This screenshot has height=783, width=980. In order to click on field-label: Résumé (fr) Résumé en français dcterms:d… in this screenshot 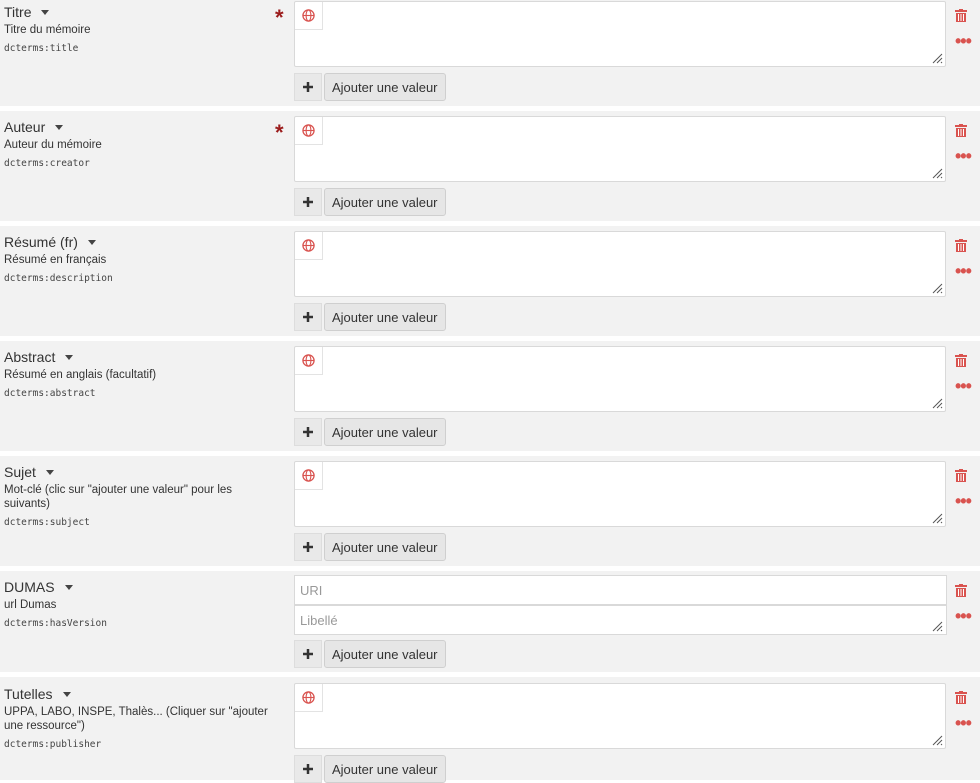, I will do `click(139, 259)`.